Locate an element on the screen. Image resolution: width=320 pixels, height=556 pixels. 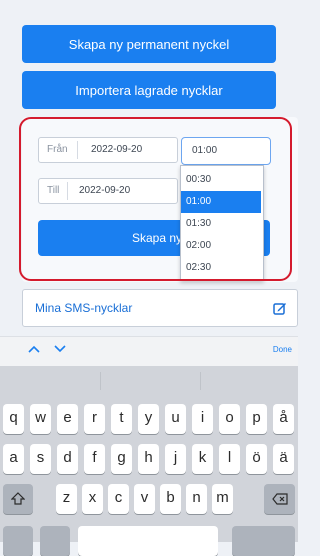
key-d: d is located at coordinates (67, 459).